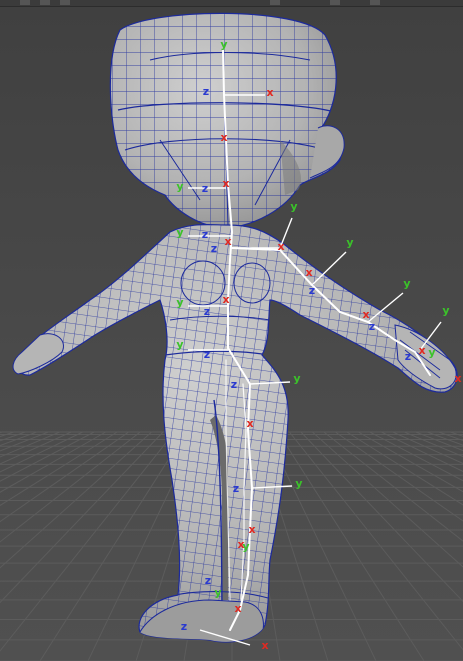 This screenshot has width=463, height=661. What do you see at coordinates (207, 311) in the screenshot?
I see `joint-spine-axis-z: z` at bounding box center [207, 311].